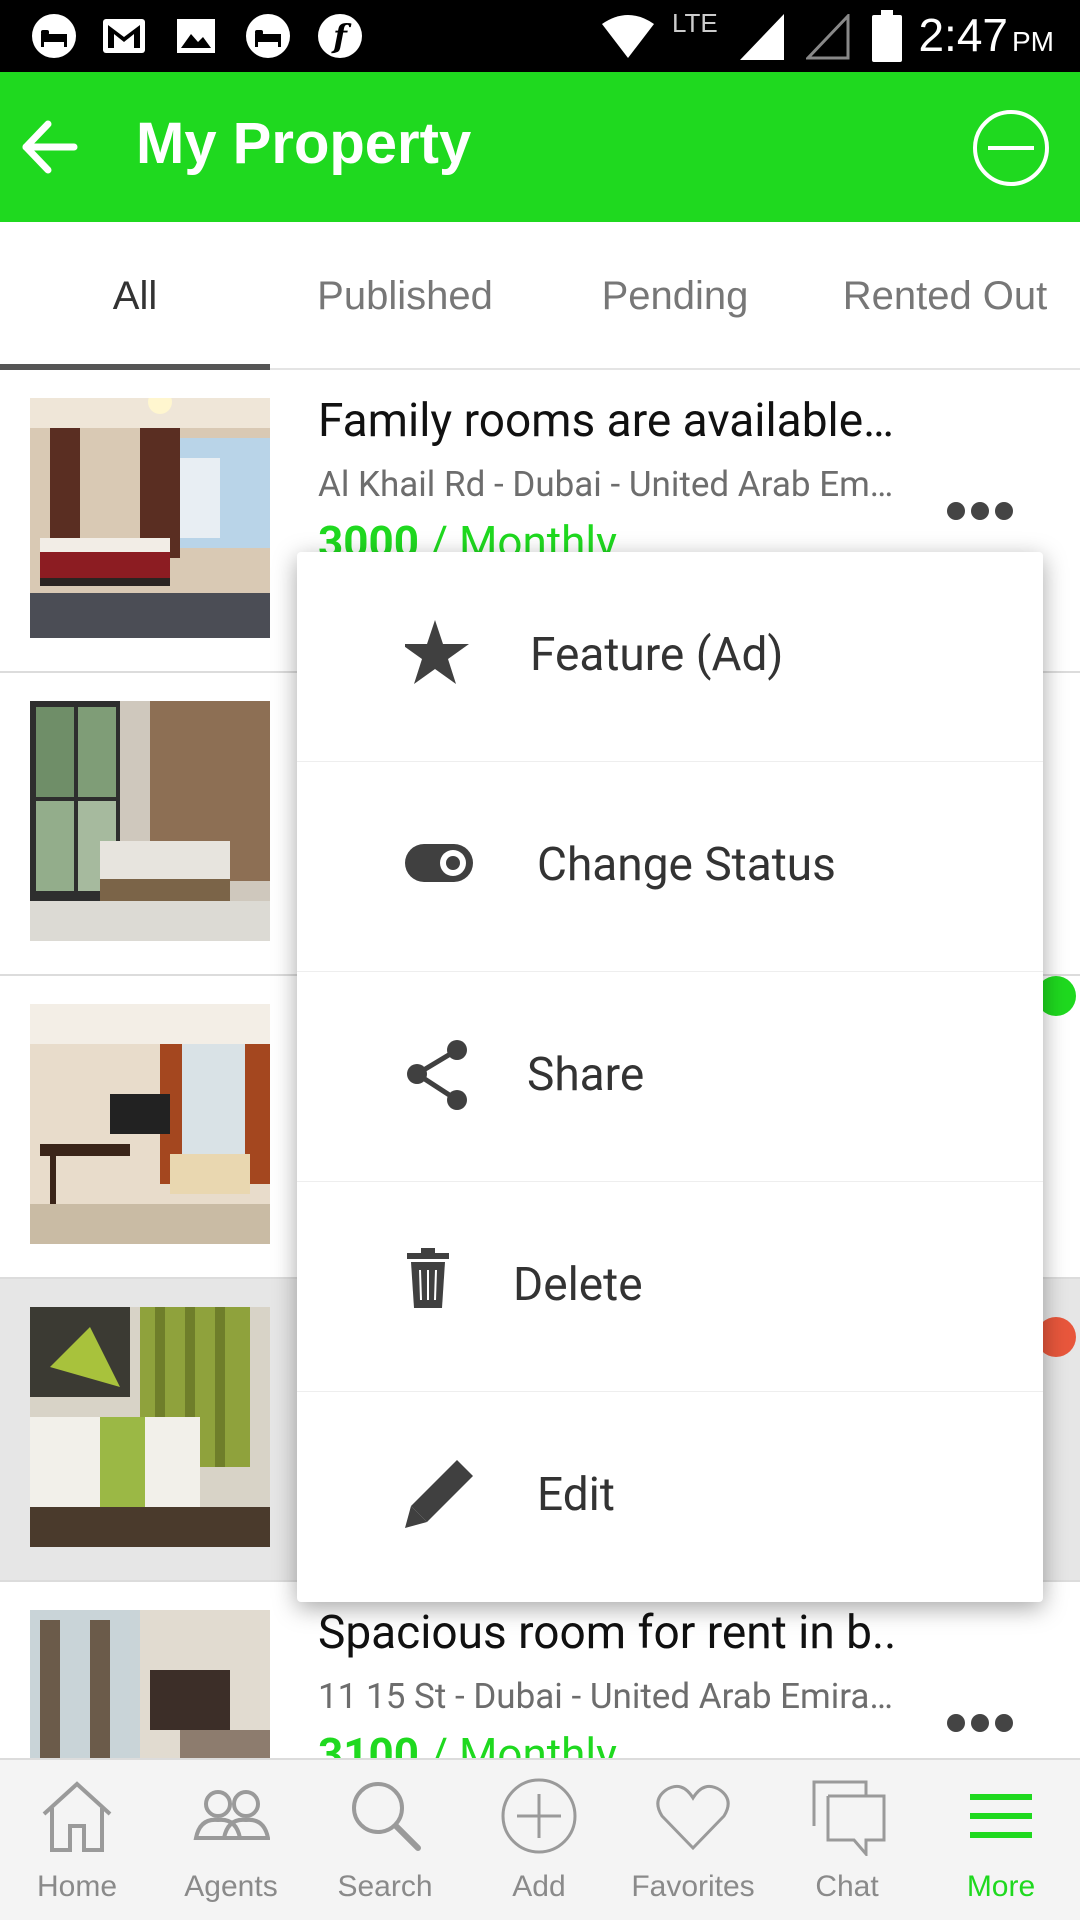  I want to click on status-bar: f LTE 2:47 PM, so click(540, 36).